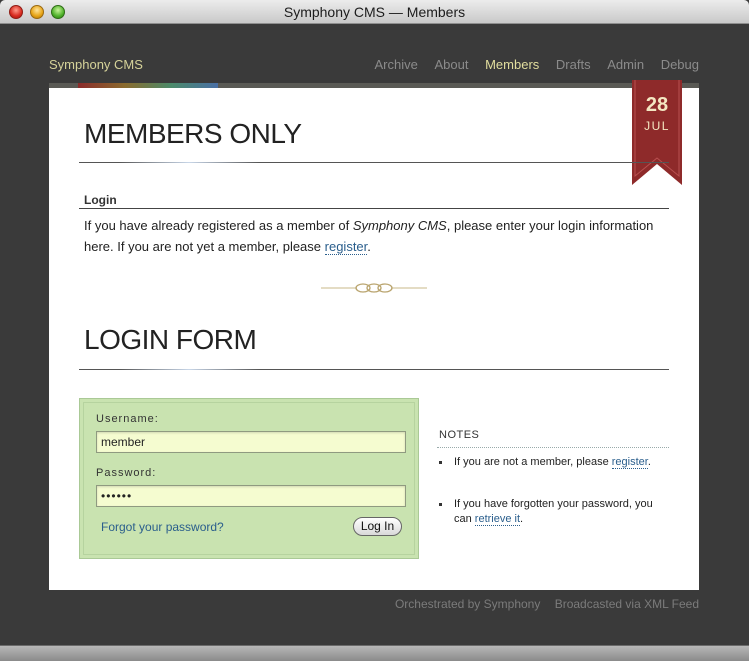  Describe the element at coordinates (100, 200) in the screenshot. I see `login-subheading: Login` at that location.